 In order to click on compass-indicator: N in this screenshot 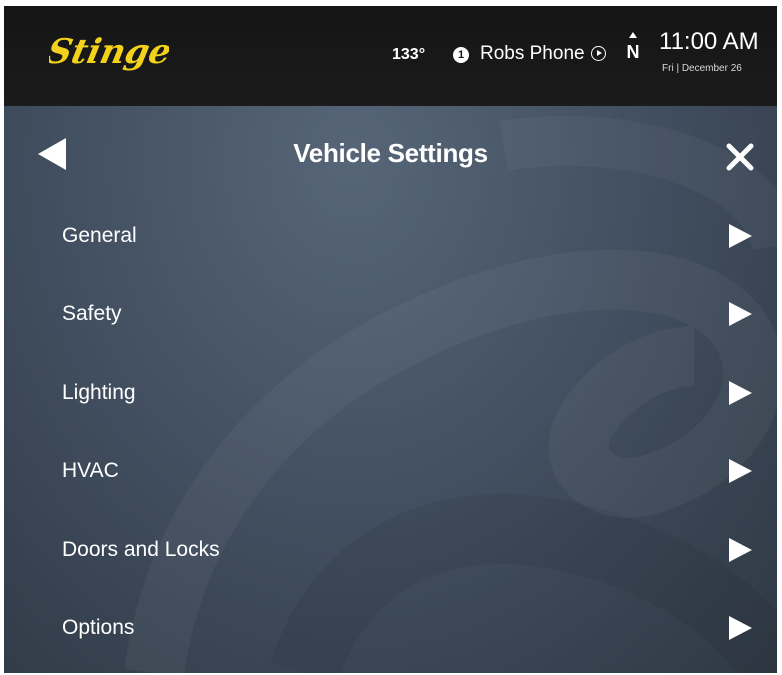, I will do `click(633, 50)`.